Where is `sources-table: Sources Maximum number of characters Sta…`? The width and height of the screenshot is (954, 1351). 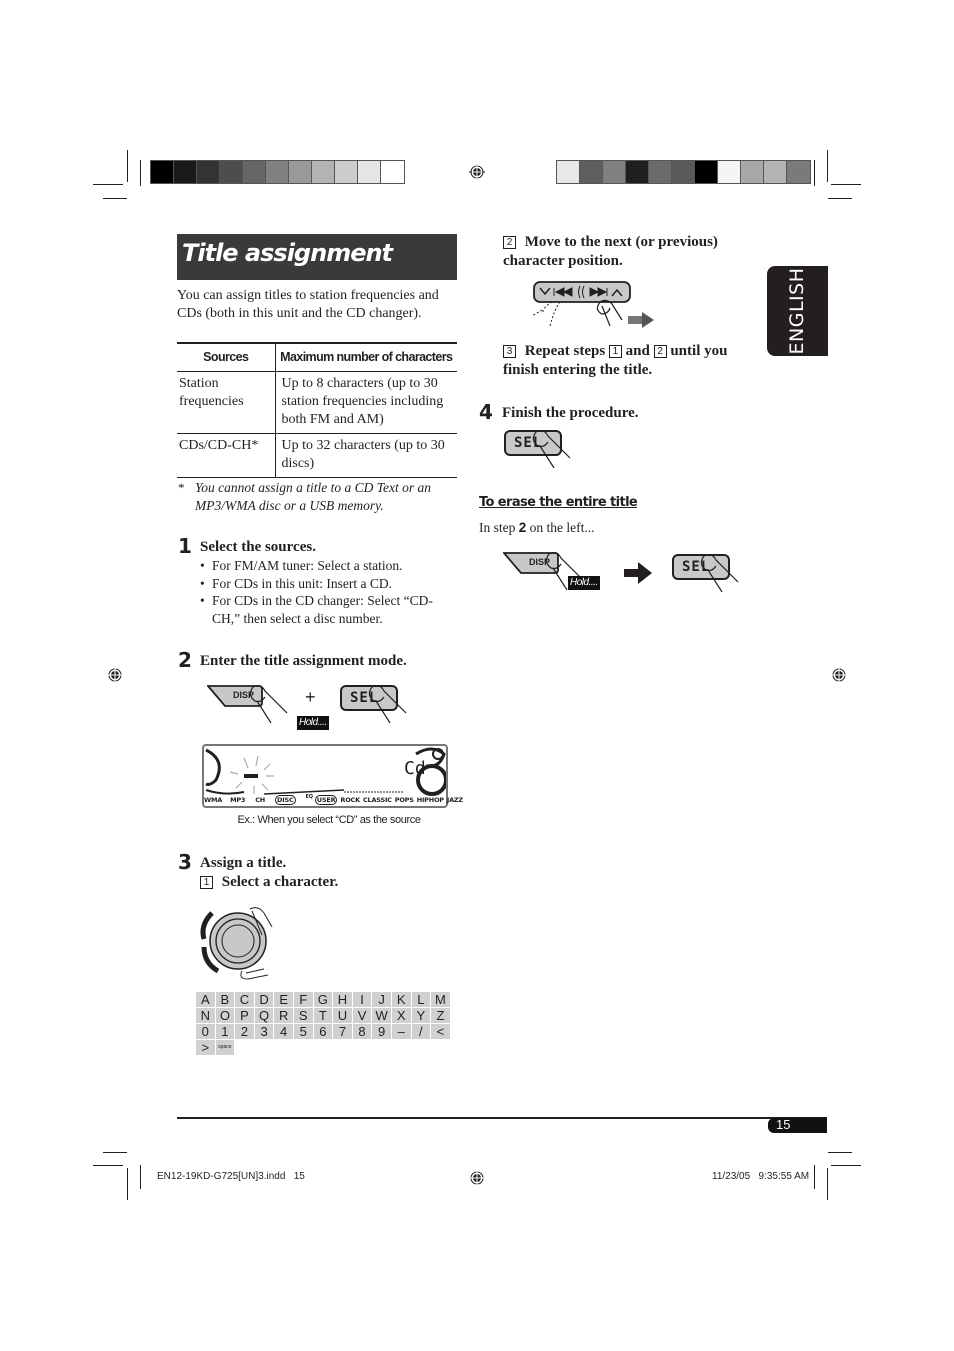
sources-table: Sources Maximum number of characters Sta… is located at coordinates (317, 410).